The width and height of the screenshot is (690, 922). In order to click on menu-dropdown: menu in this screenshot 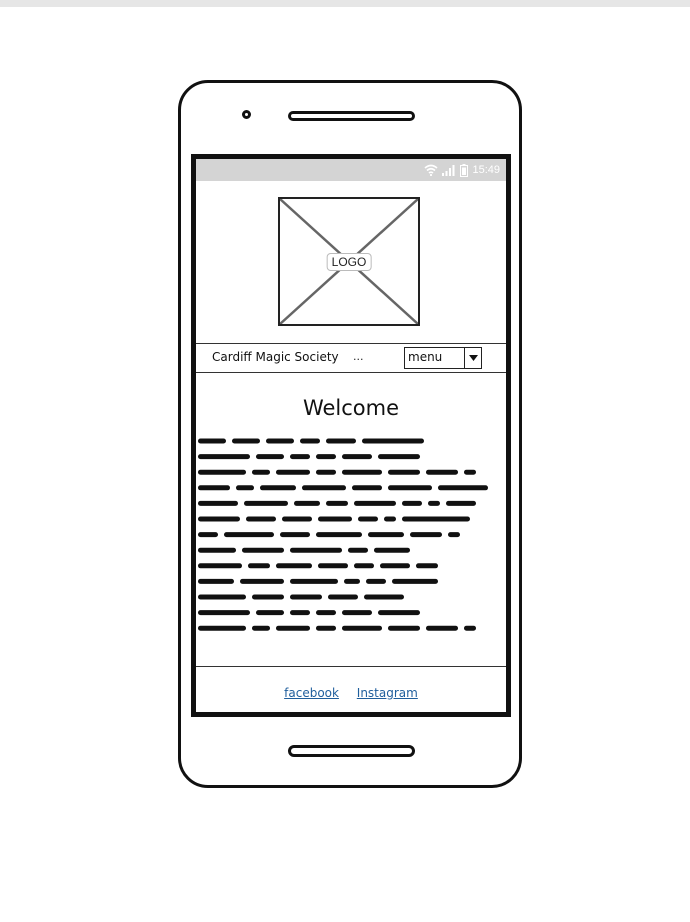, I will do `click(443, 358)`.